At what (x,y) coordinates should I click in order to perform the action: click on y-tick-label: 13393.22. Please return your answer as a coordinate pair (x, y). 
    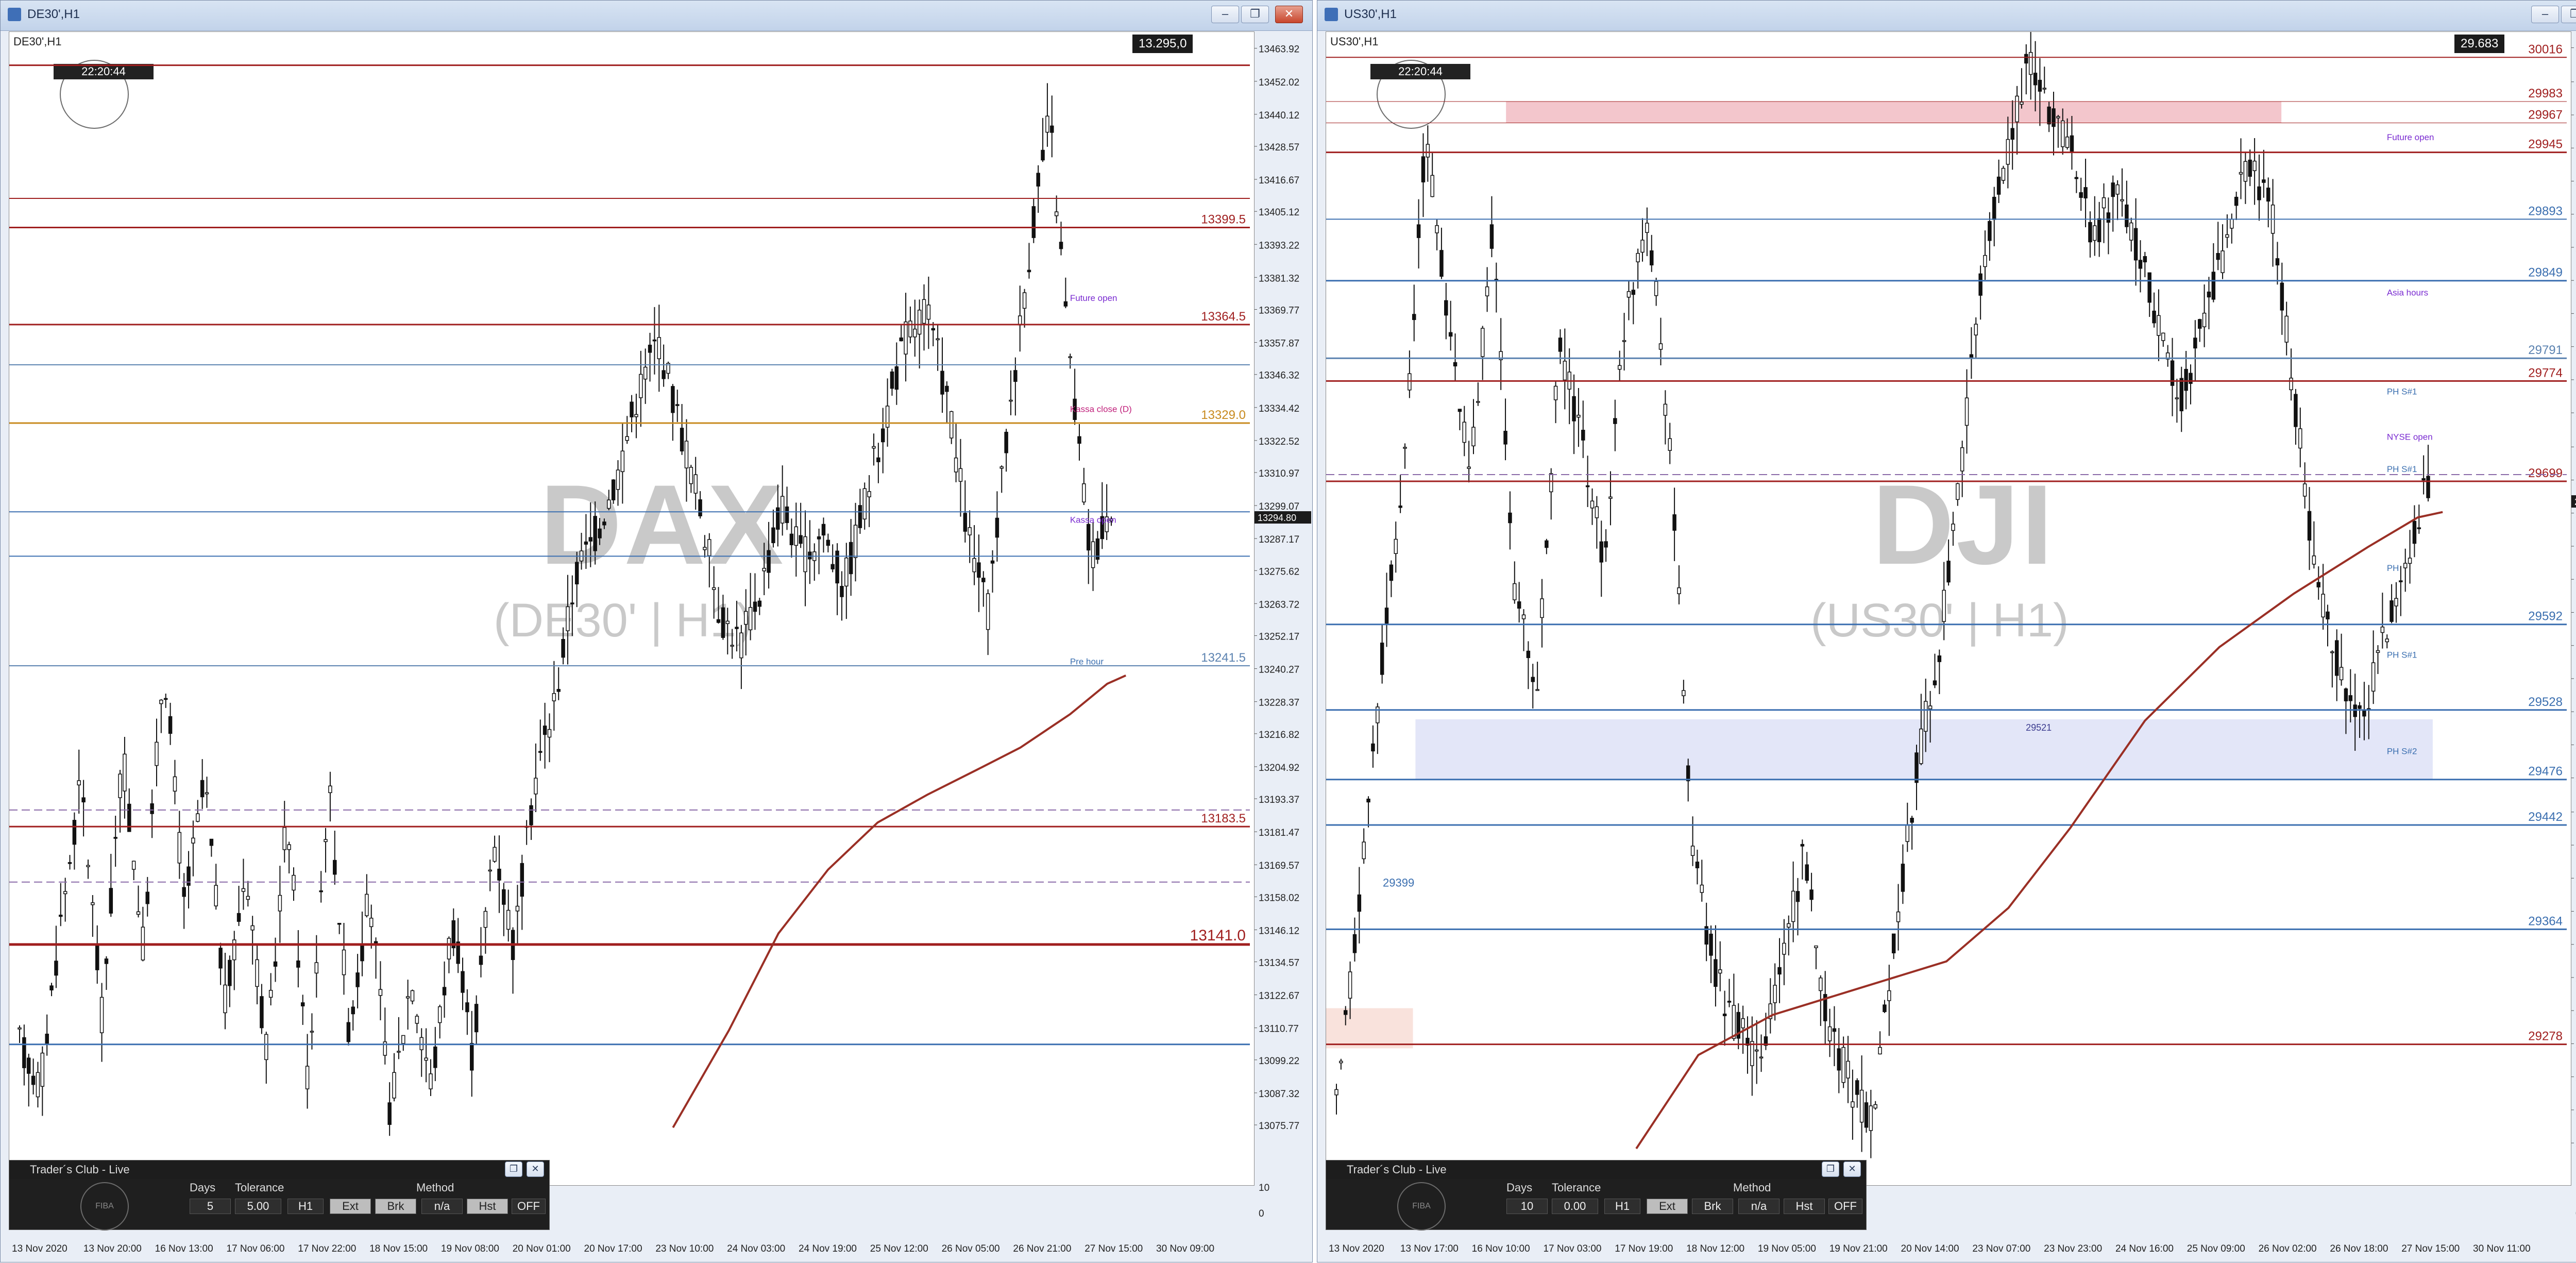
    Looking at the image, I should click on (1279, 245).